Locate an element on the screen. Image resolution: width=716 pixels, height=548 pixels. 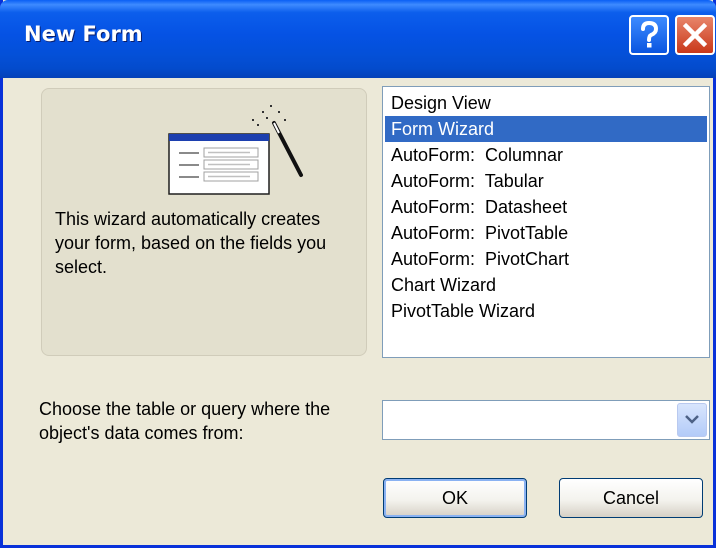
list-item: Chart Wizard is located at coordinates (546, 285).